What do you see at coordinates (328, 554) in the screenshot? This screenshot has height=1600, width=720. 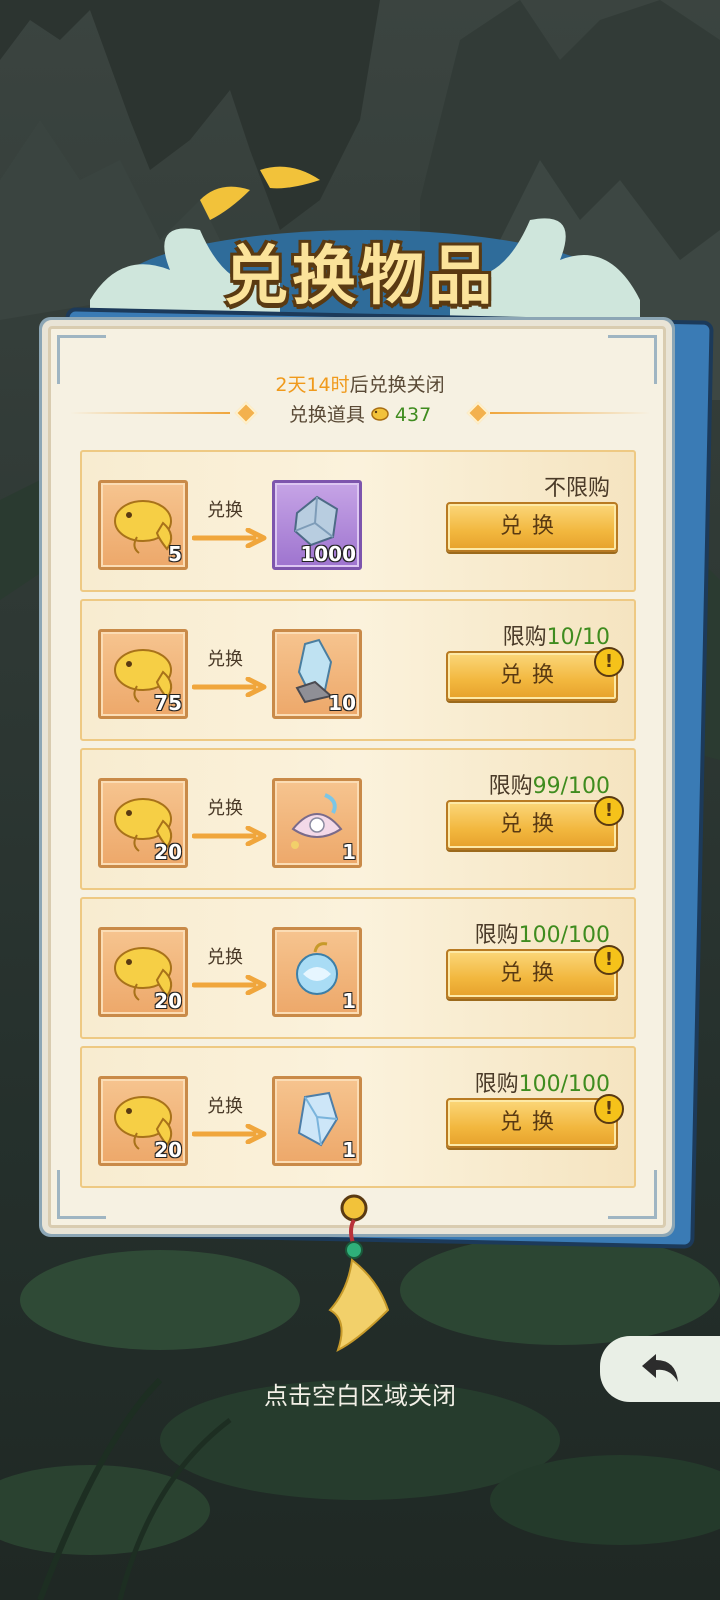 I see `reward-quantity: 1000` at bounding box center [328, 554].